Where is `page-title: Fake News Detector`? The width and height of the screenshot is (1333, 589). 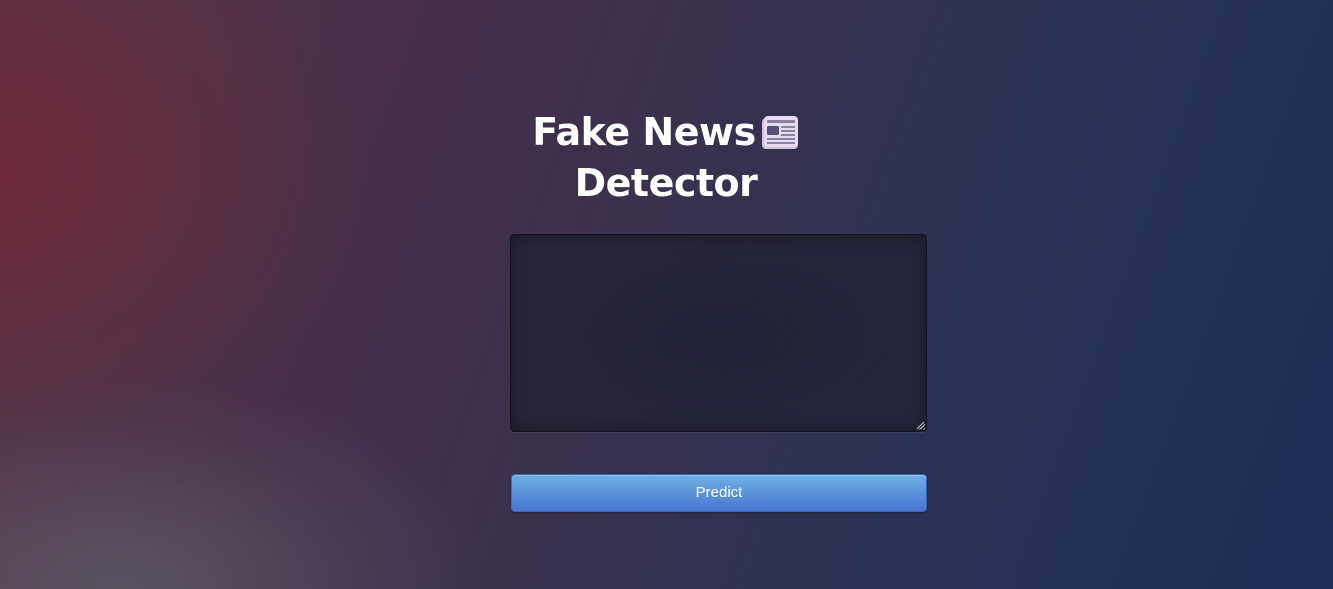 page-title: Fake News Detector is located at coordinates (666, 158).